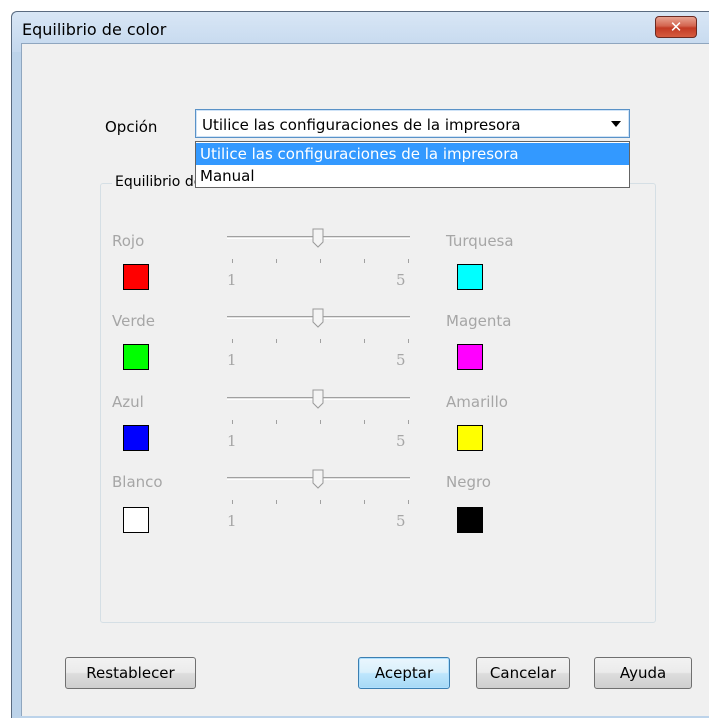 The width and height of the screenshot is (709, 718). Describe the element at coordinates (128, 402) in the screenshot. I see `row-left-label: Azul` at that location.